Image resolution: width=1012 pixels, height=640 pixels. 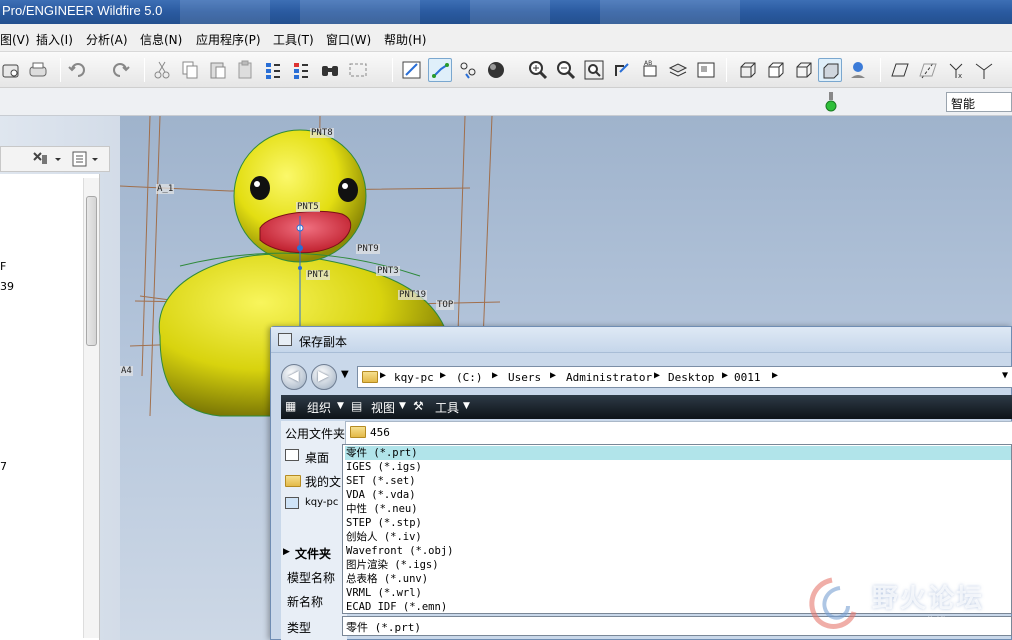 I want to click on regen-manager-icon, so click(x=302, y=70).